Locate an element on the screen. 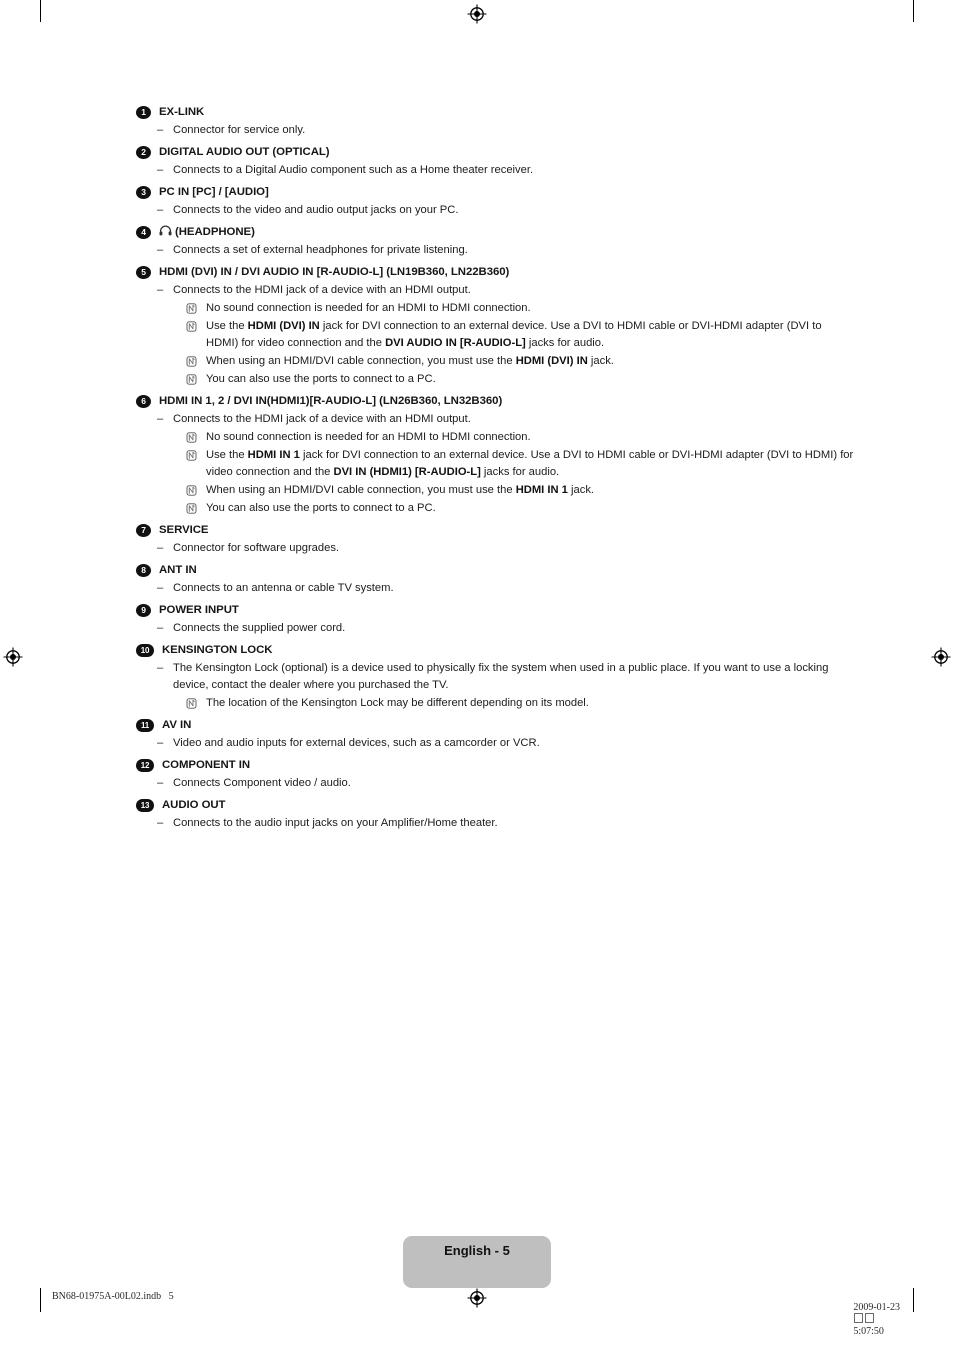 This screenshot has height=1348, width=954. print-footer-filename: BN68-01975A-00L02.indb 5 is located at coordinates (113, 1296).